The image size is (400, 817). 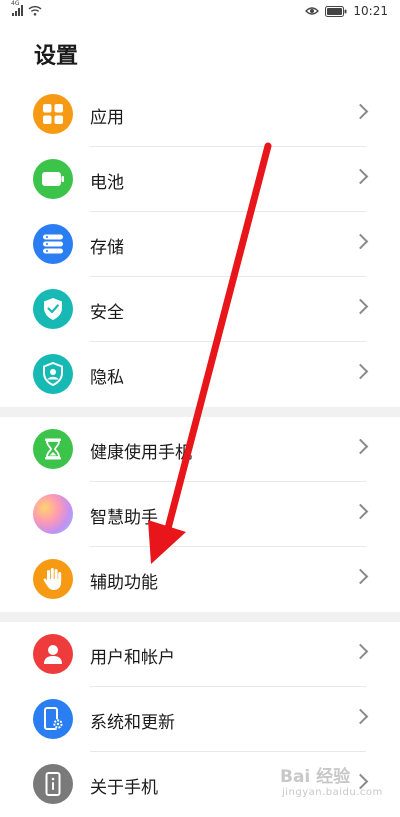 I want to click on settings-item-battery: 电池, so click(x=200, y=179).